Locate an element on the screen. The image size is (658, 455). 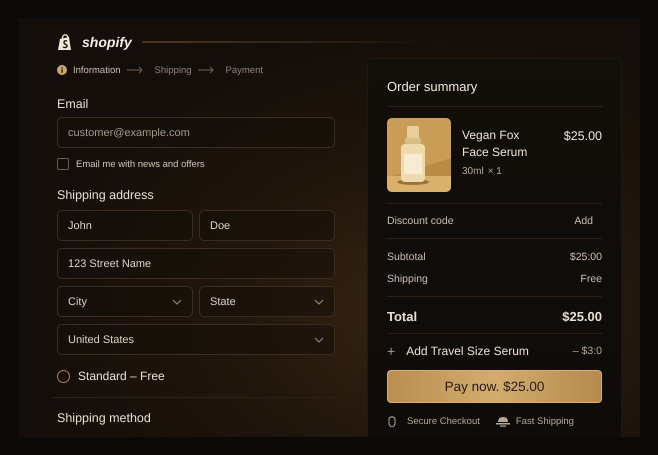
select-value: United States is located at coordinates (101, 340).